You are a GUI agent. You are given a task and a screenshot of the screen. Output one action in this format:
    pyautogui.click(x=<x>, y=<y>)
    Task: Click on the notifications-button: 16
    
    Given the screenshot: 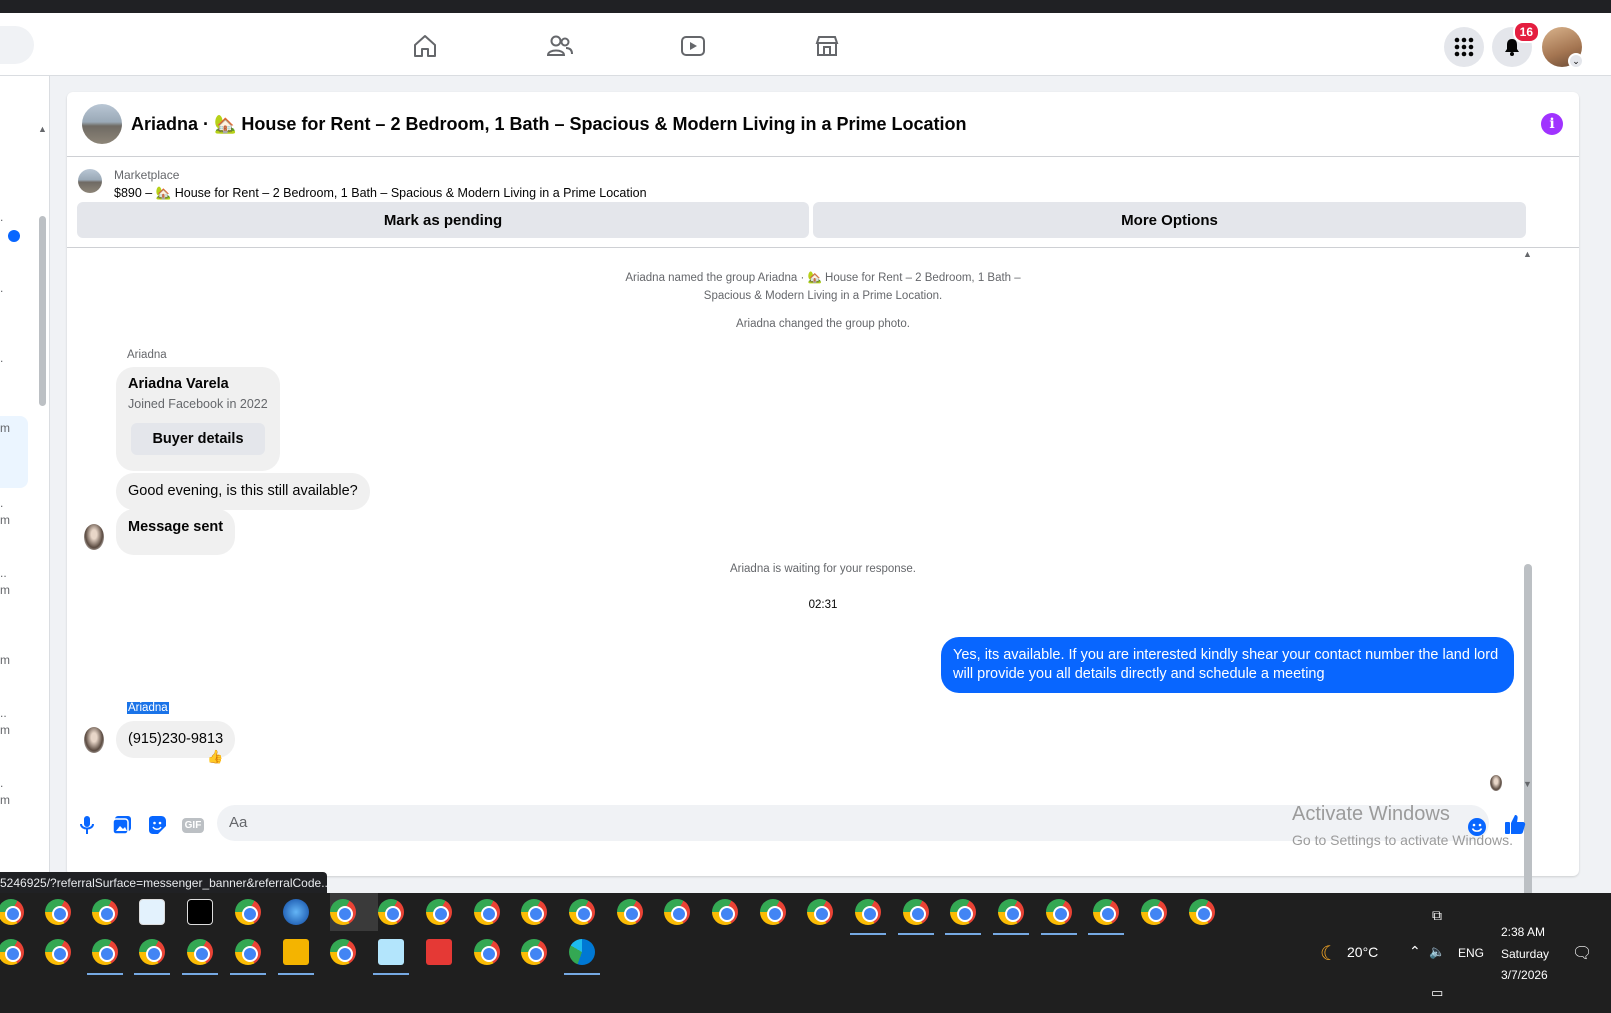 What is the action you would take?
    pyautogui.click(x=1516, y=44)
    